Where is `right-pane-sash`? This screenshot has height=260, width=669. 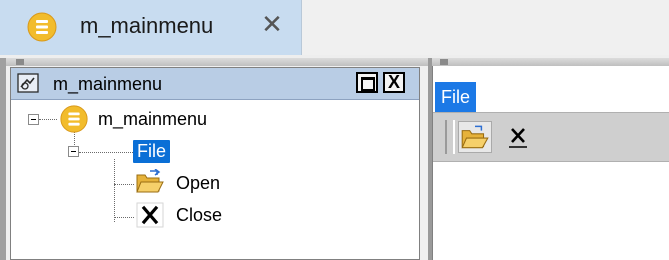 right-pane-sash is located at coordinates (550, 62).